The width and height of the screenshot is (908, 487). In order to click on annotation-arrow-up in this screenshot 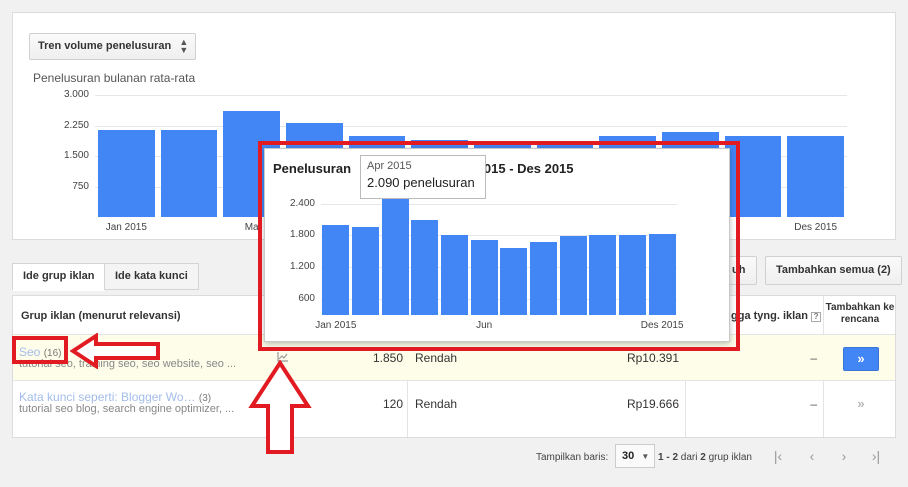, I will do `click(280, 407)`.